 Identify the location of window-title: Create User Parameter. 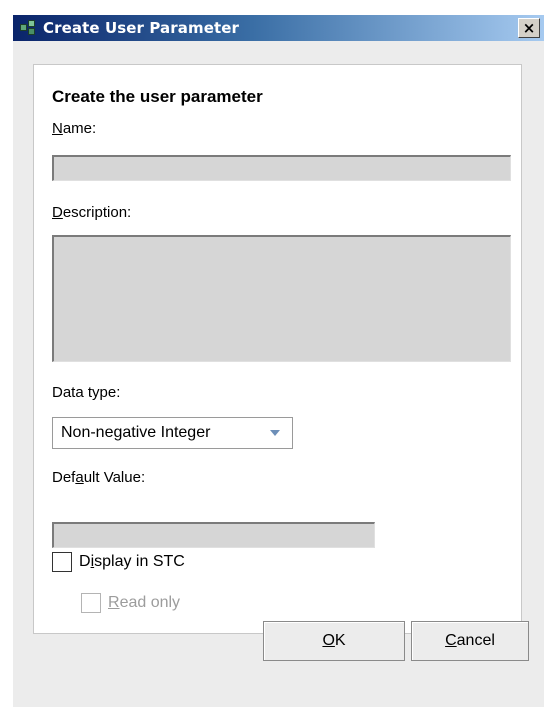
(141, 28).